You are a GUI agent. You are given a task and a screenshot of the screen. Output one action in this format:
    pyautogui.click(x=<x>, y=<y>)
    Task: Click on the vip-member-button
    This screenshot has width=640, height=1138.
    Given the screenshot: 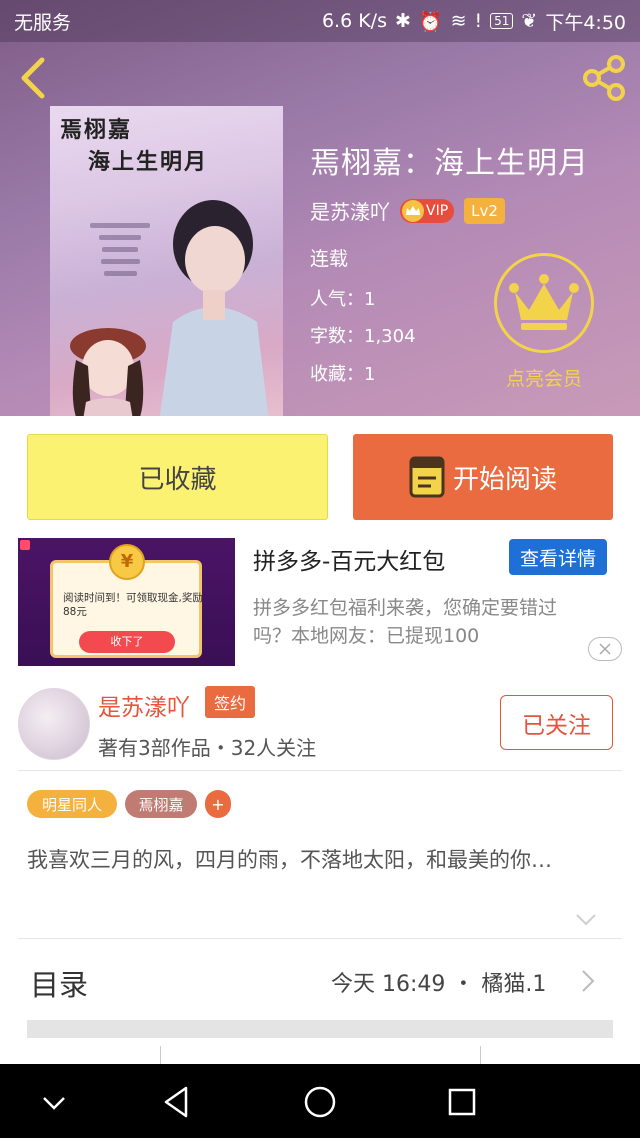 What is the action you would take?
    pyautogui.click(x=544, y=303)
    